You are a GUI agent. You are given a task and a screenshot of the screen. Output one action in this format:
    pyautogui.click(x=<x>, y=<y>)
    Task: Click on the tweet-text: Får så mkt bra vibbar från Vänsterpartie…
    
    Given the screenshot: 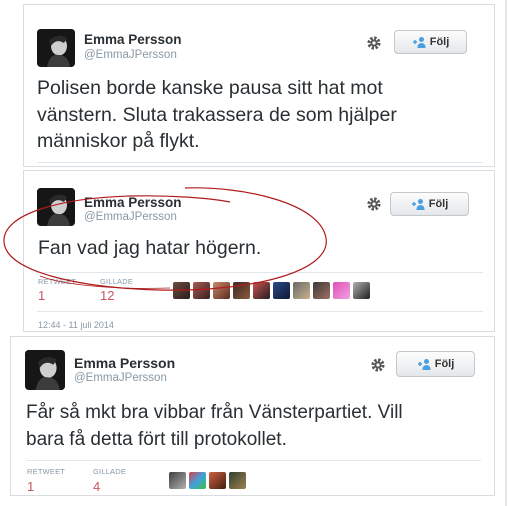 What is the action you would take?
    pyautogui.click(x=214, y=426)
    